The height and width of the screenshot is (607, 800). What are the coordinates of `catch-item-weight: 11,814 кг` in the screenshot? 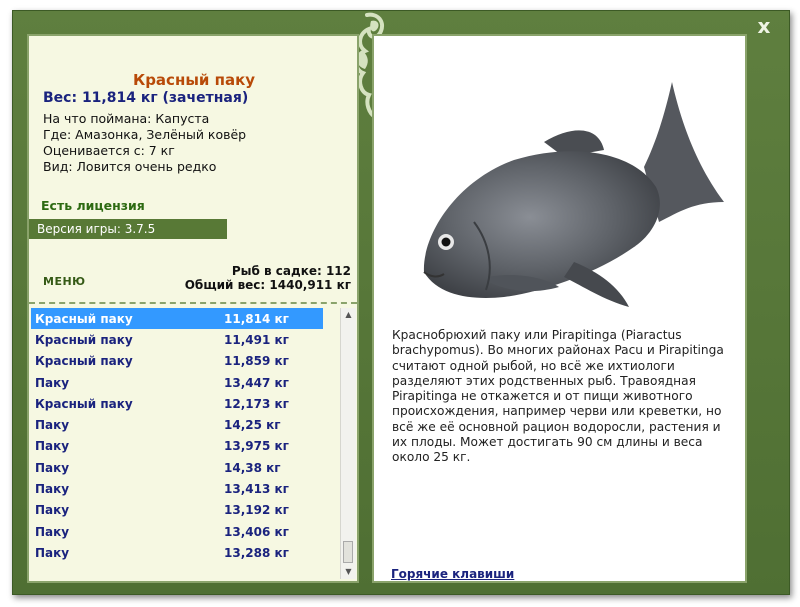 It's located at (256, 318).